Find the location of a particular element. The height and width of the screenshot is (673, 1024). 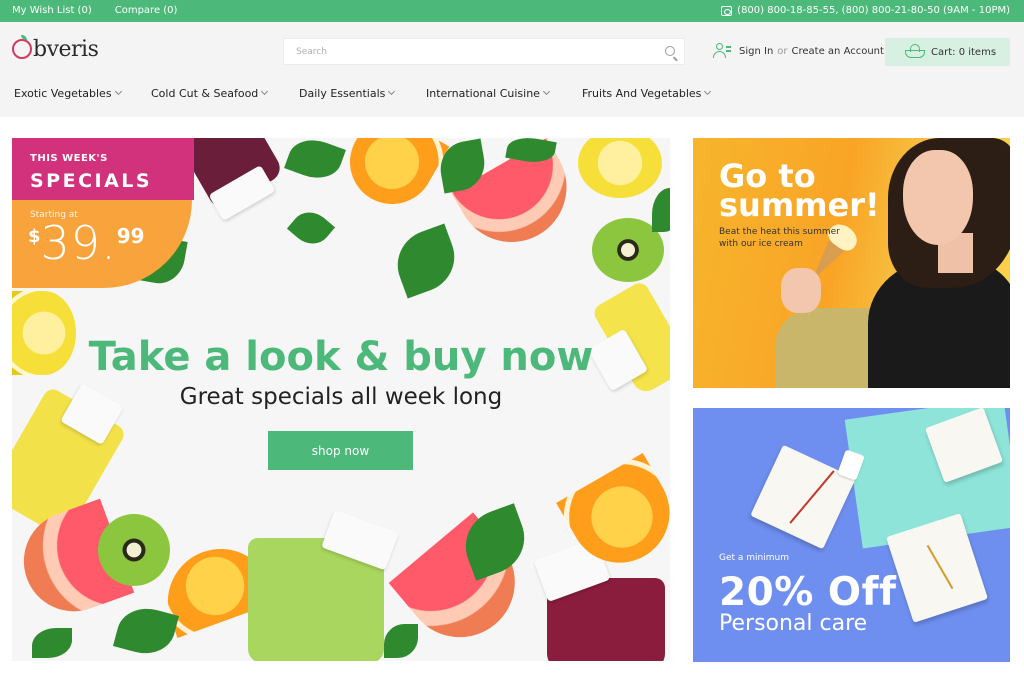

lemon-slice-image is located at coordinates (620, 168).